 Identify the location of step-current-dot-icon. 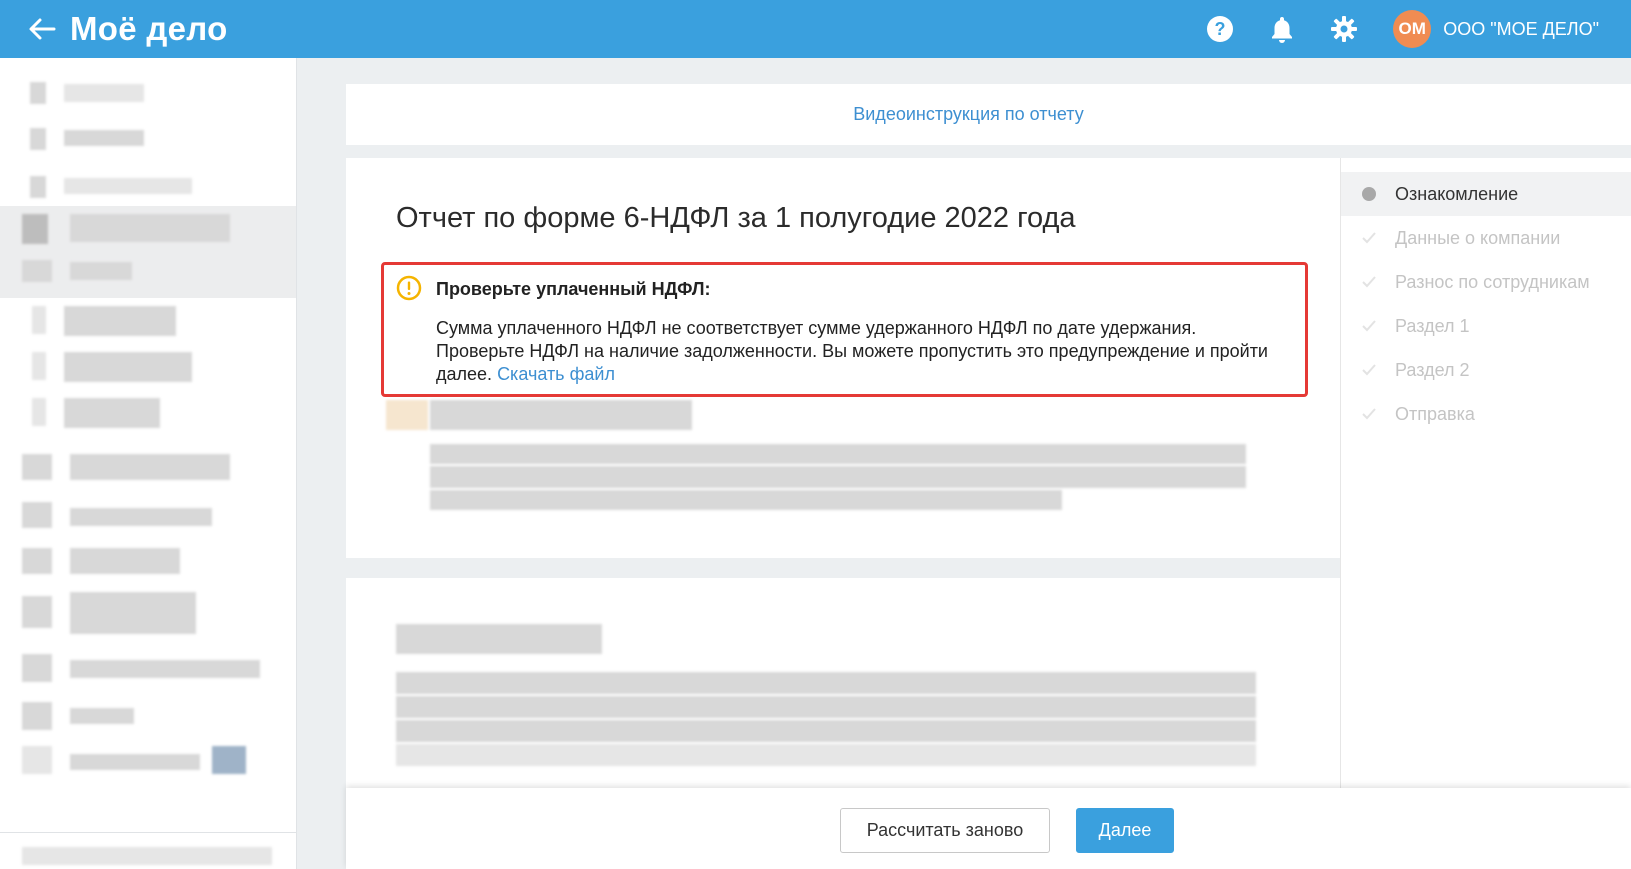
(1369, 194).